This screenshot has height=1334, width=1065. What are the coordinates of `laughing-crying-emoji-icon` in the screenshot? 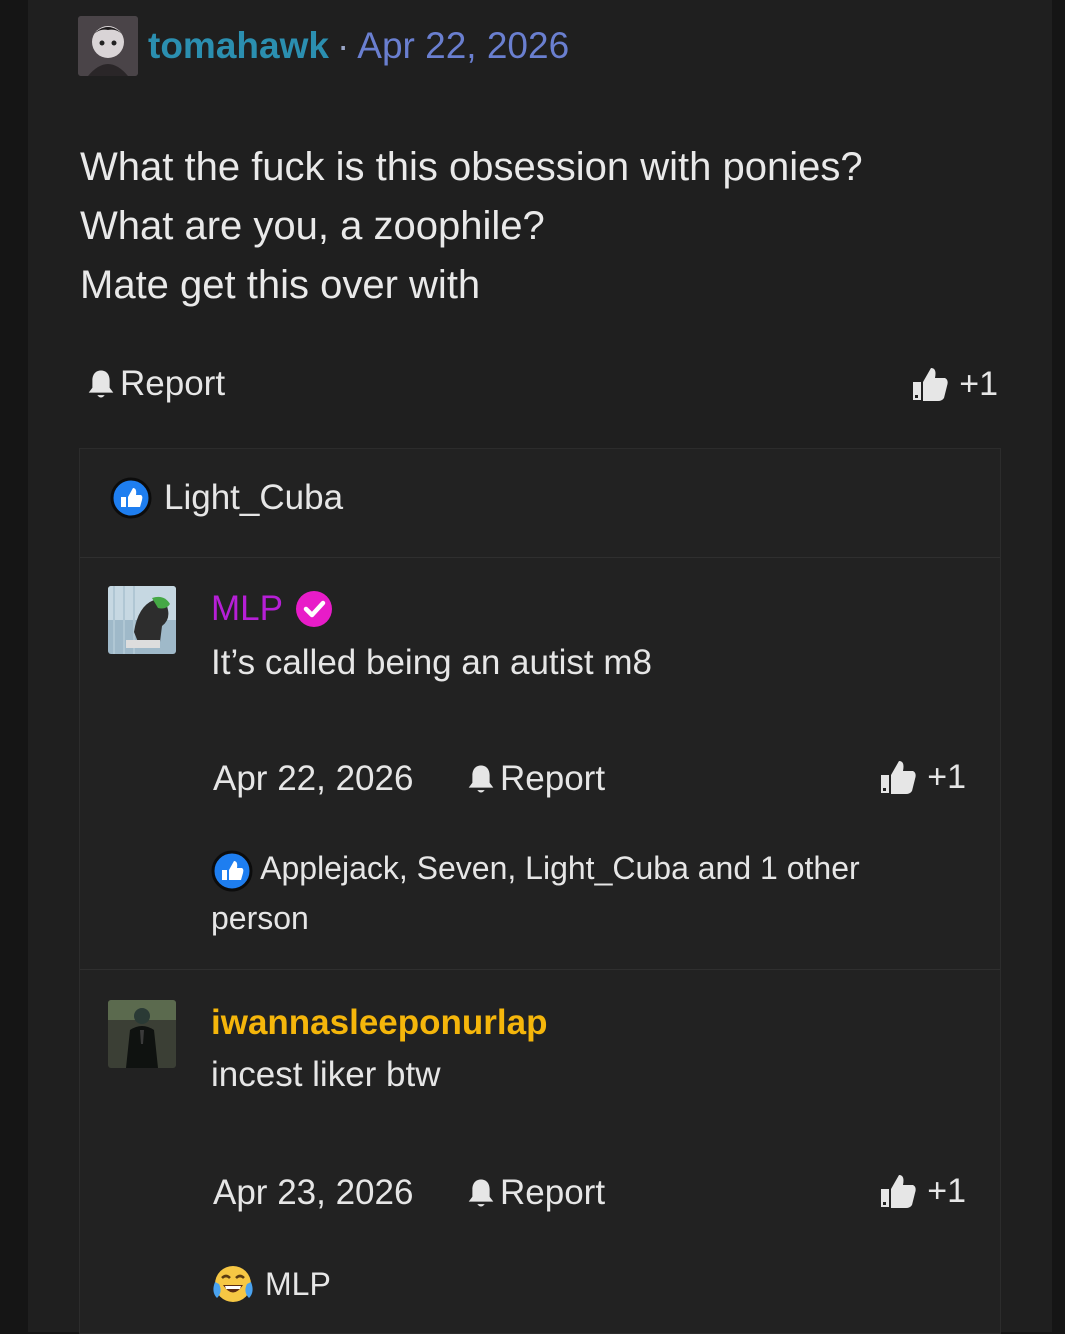 It's located at (233, 1284).